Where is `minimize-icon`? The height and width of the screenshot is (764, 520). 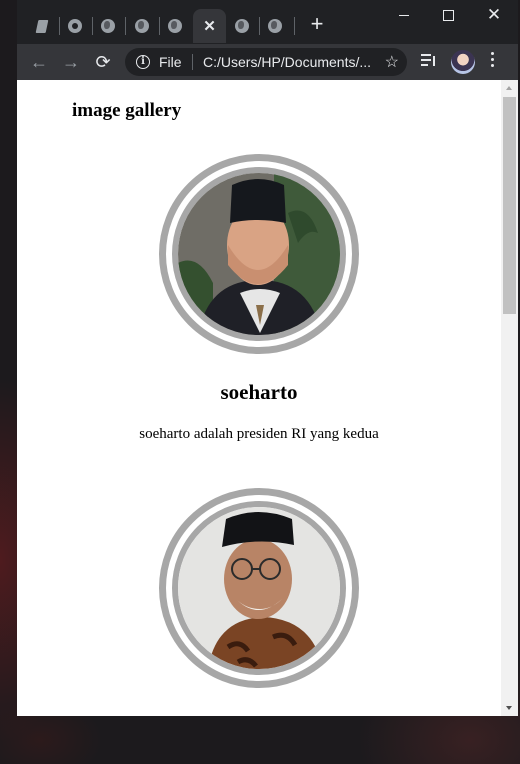 minimize-icon is located at coordinates (404, 15).